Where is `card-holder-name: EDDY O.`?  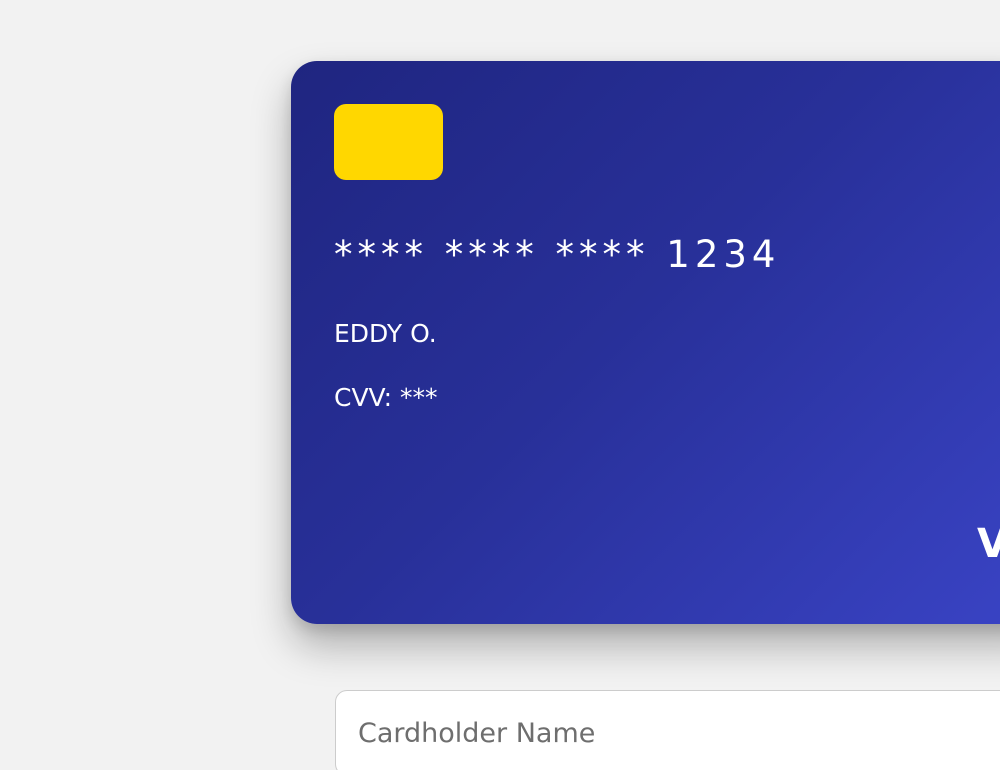 card-holder-name: EDDY O. is located at coordinates (385, 333).